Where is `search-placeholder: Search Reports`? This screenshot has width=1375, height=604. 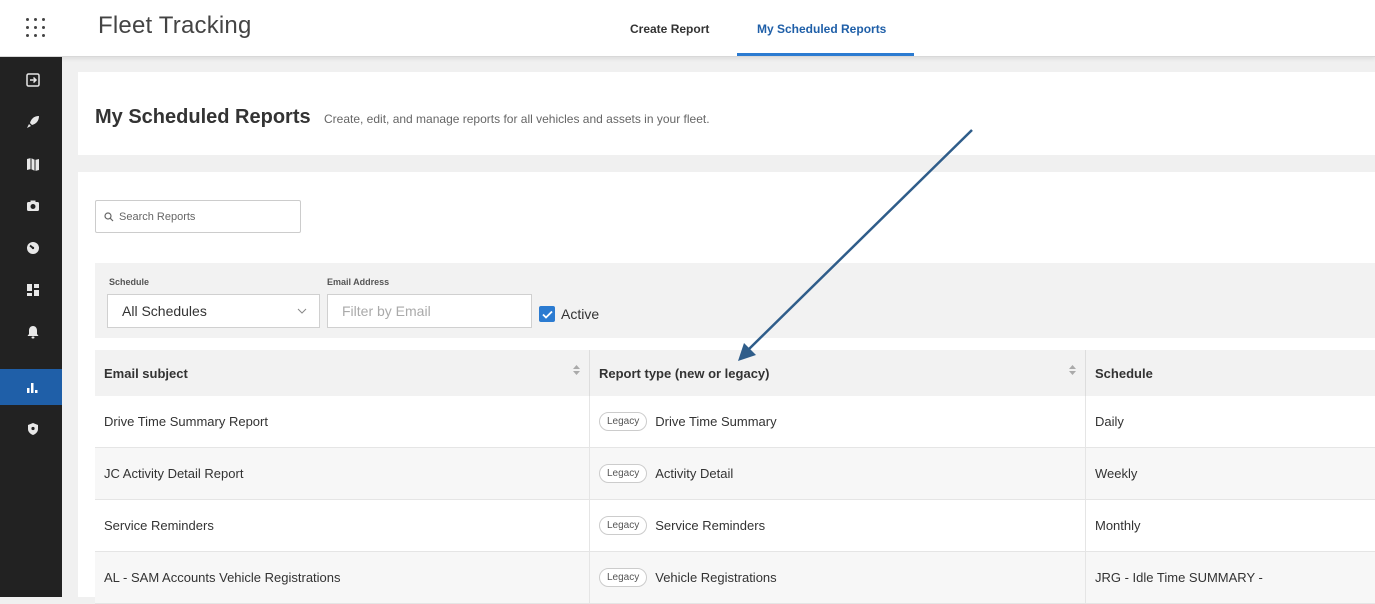 search-placeholder: Search Reports is located at coordinates (157, 216).